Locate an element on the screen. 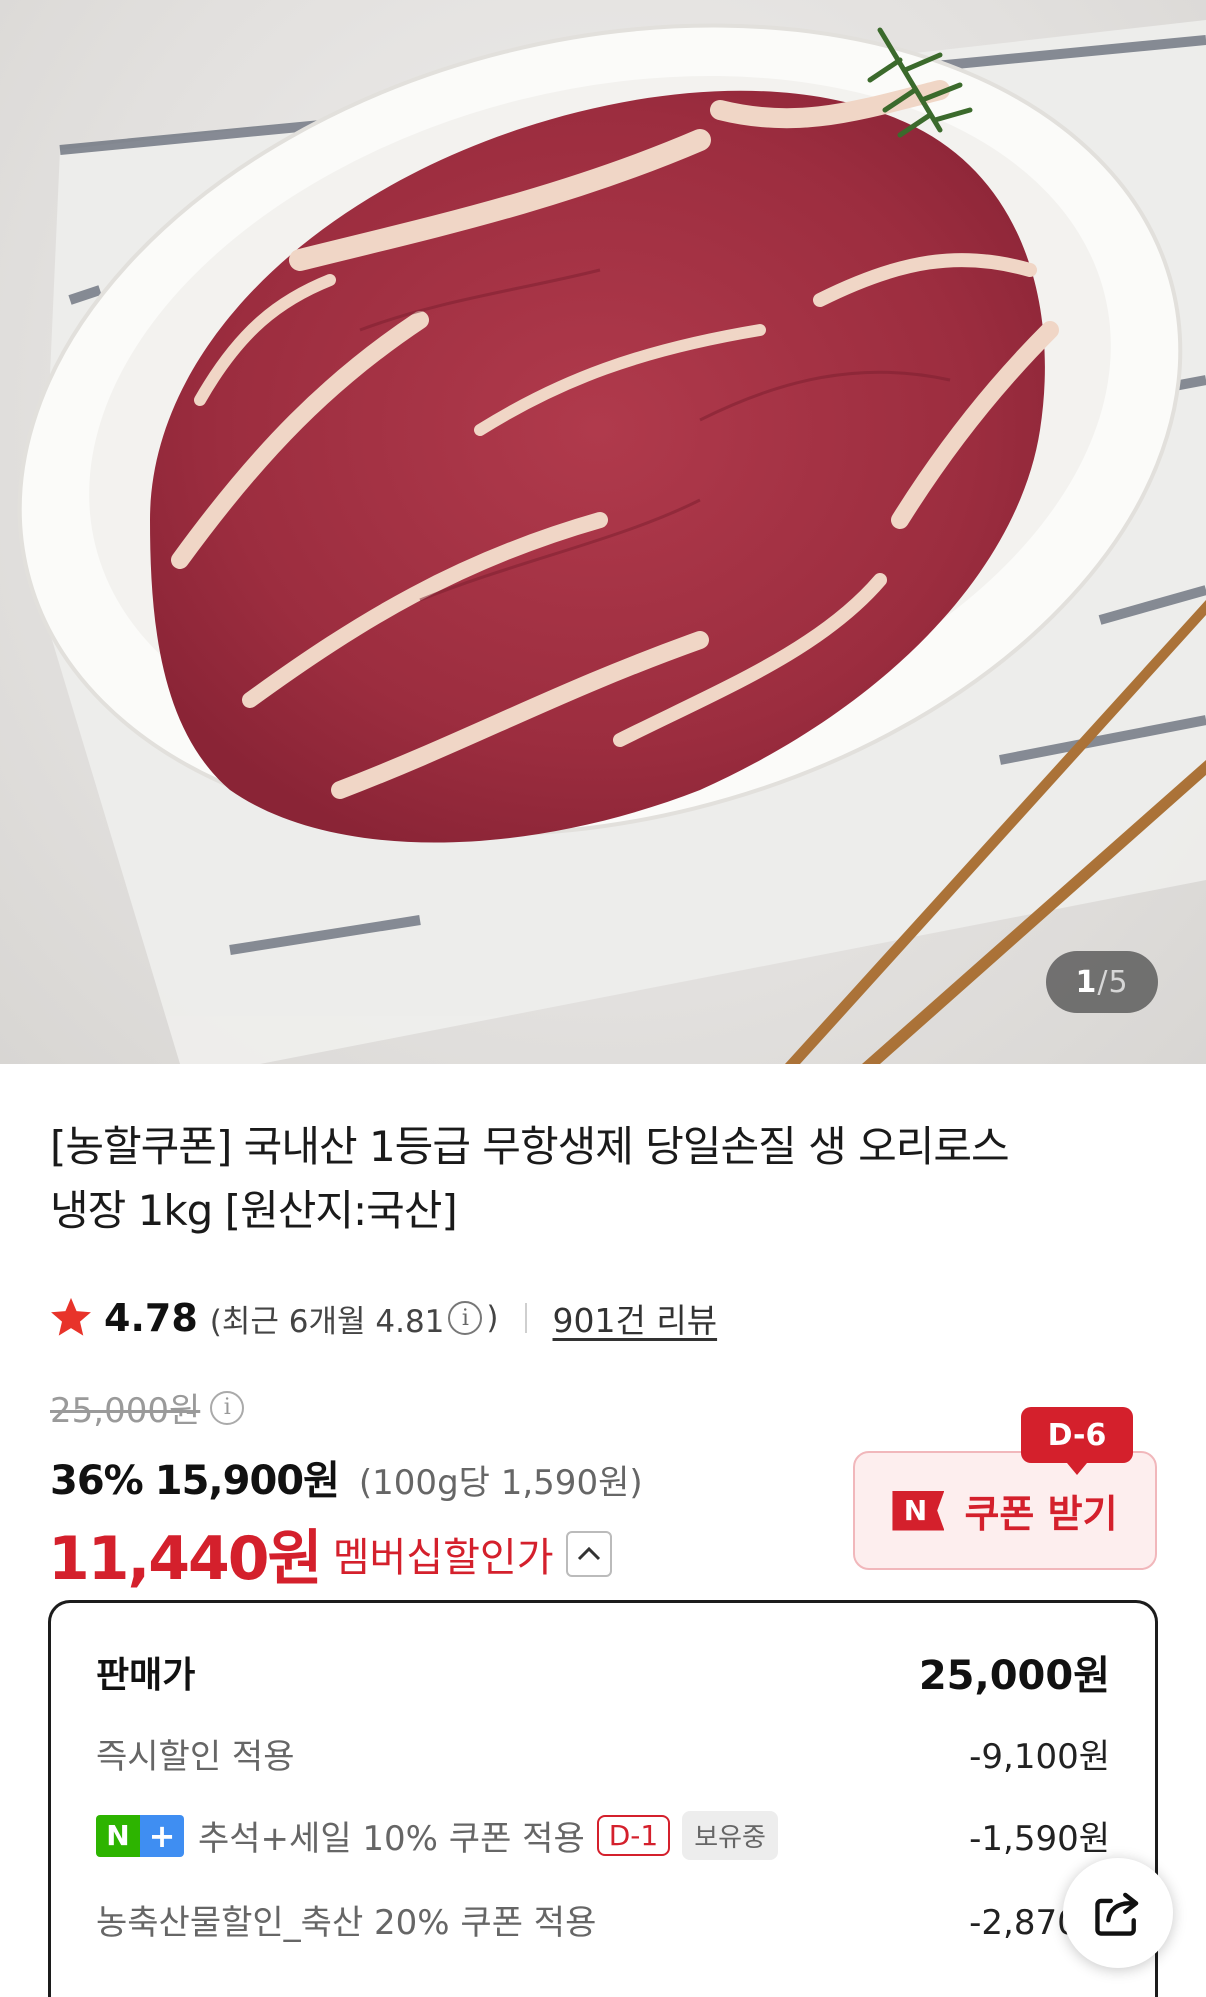  breakdown-row: 농축산물할인_축산 20% 쿠폰 적용 -2,870원 is located at coordinates (603, 1919).